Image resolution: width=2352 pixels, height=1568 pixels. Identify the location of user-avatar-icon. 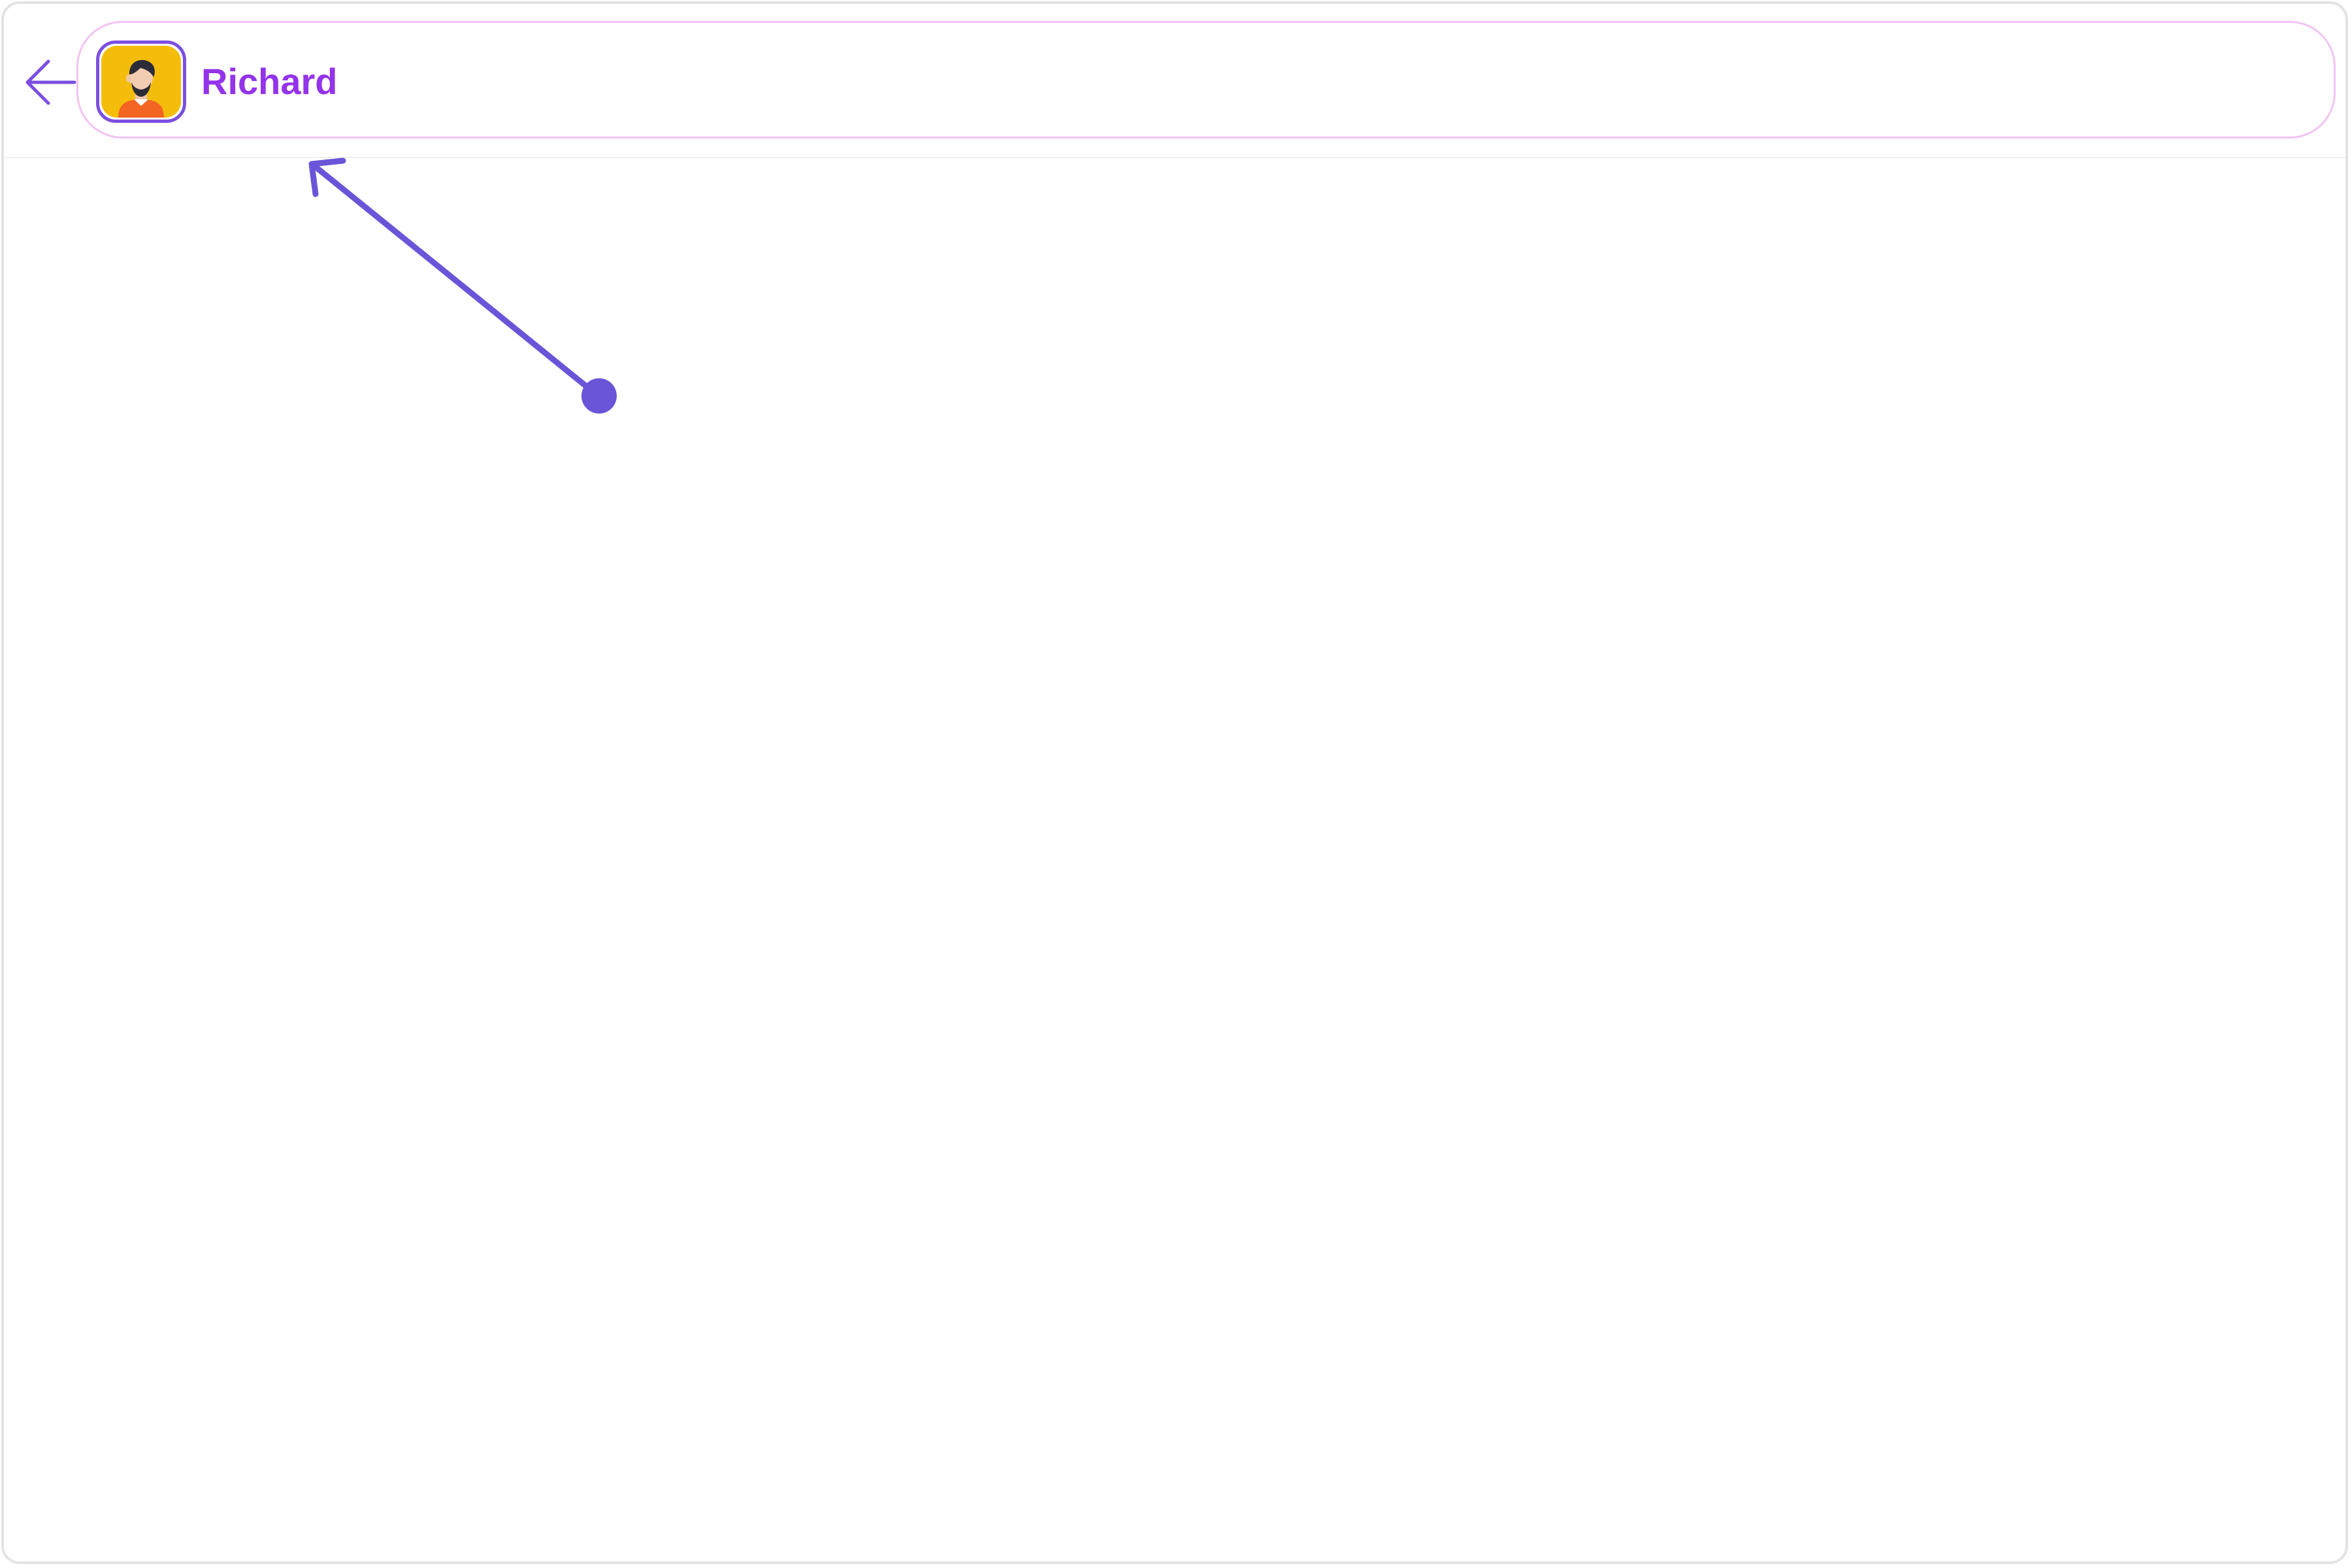
(141, 82).